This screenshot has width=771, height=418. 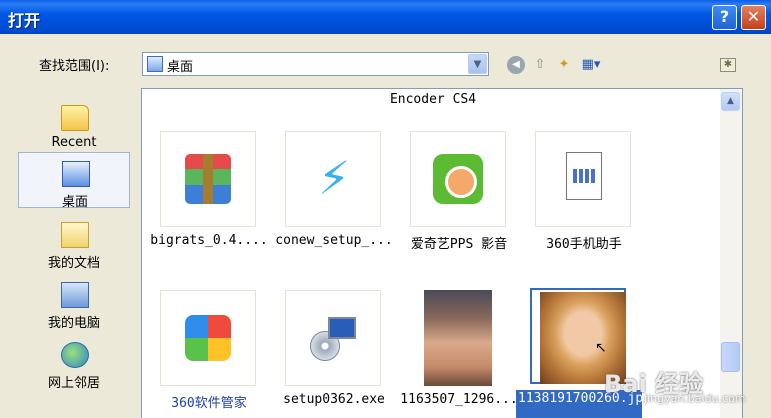 I want to click on file-thumbnail: ⚡, so click(x=333, y=179).